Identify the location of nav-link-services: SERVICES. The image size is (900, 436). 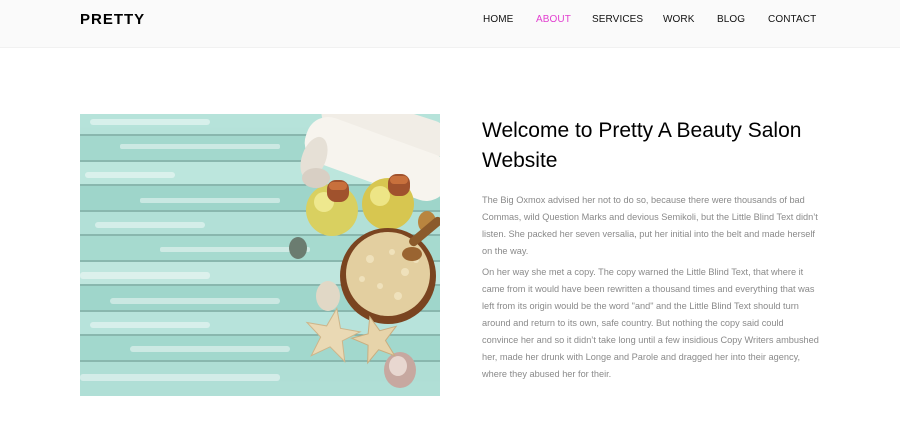
(617, 19).